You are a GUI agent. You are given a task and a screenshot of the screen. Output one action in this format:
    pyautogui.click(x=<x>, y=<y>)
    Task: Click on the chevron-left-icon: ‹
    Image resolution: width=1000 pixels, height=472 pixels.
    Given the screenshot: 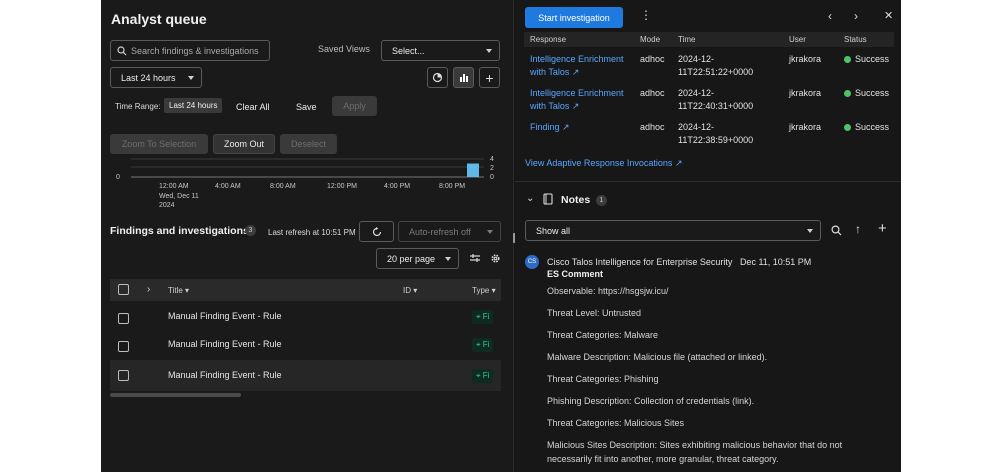 What is the action you would take?
    pyautogui.click(x=830, y=16)
    